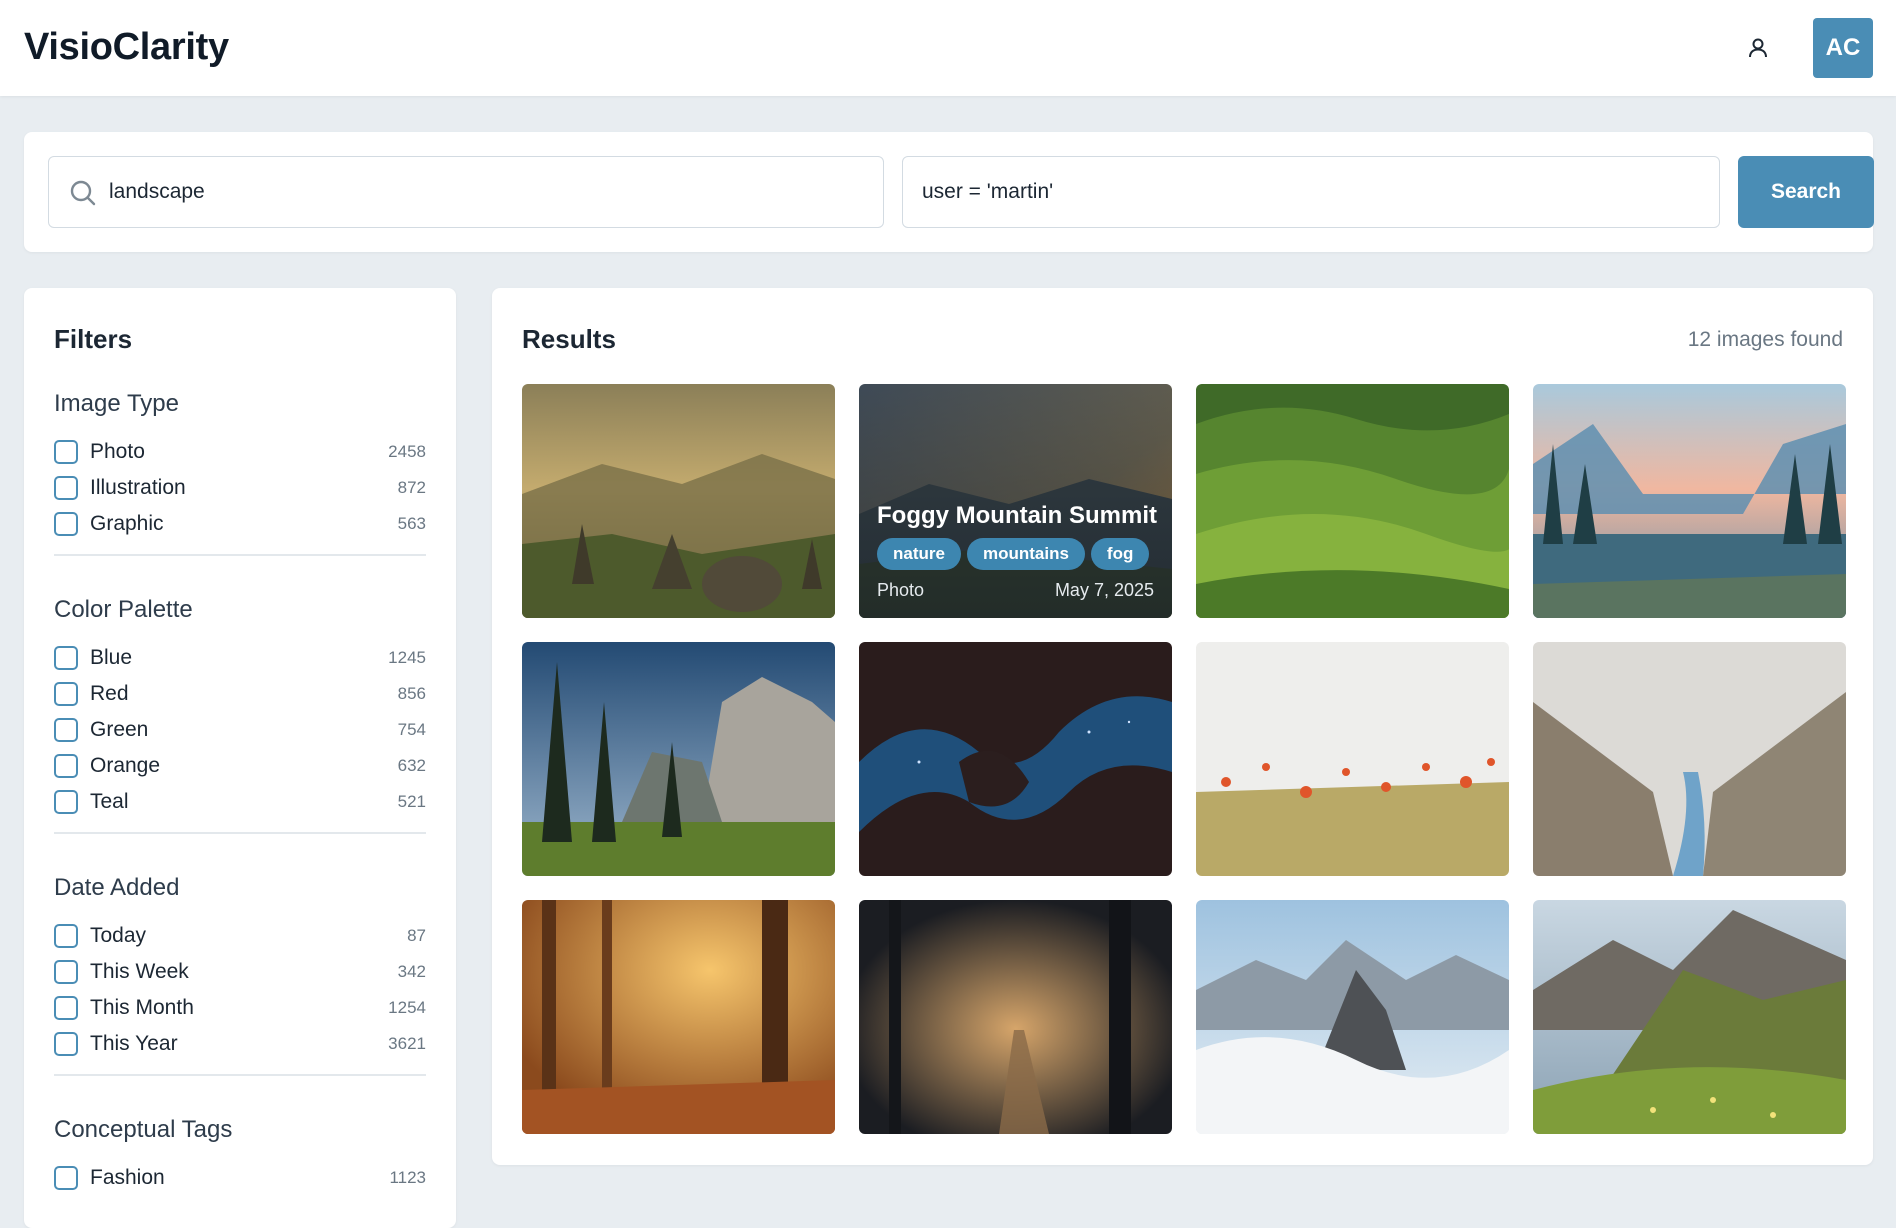 The image size is (1896, 1228). What do you see at coordinates (117, 887) in the screenshot?
I see `filter-group-title: Date Added` at bounding box center [117, 887].